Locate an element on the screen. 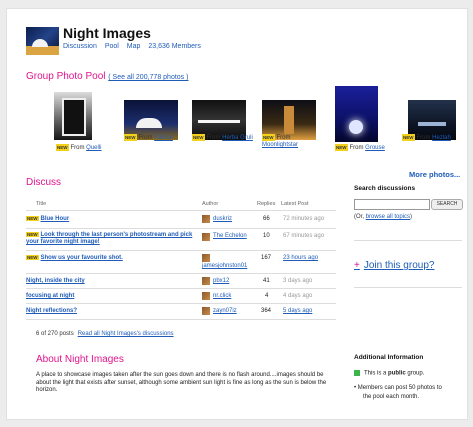 This screenshot has width=473, height=427. group-title: Night Images is located at coordinates (107, 33).